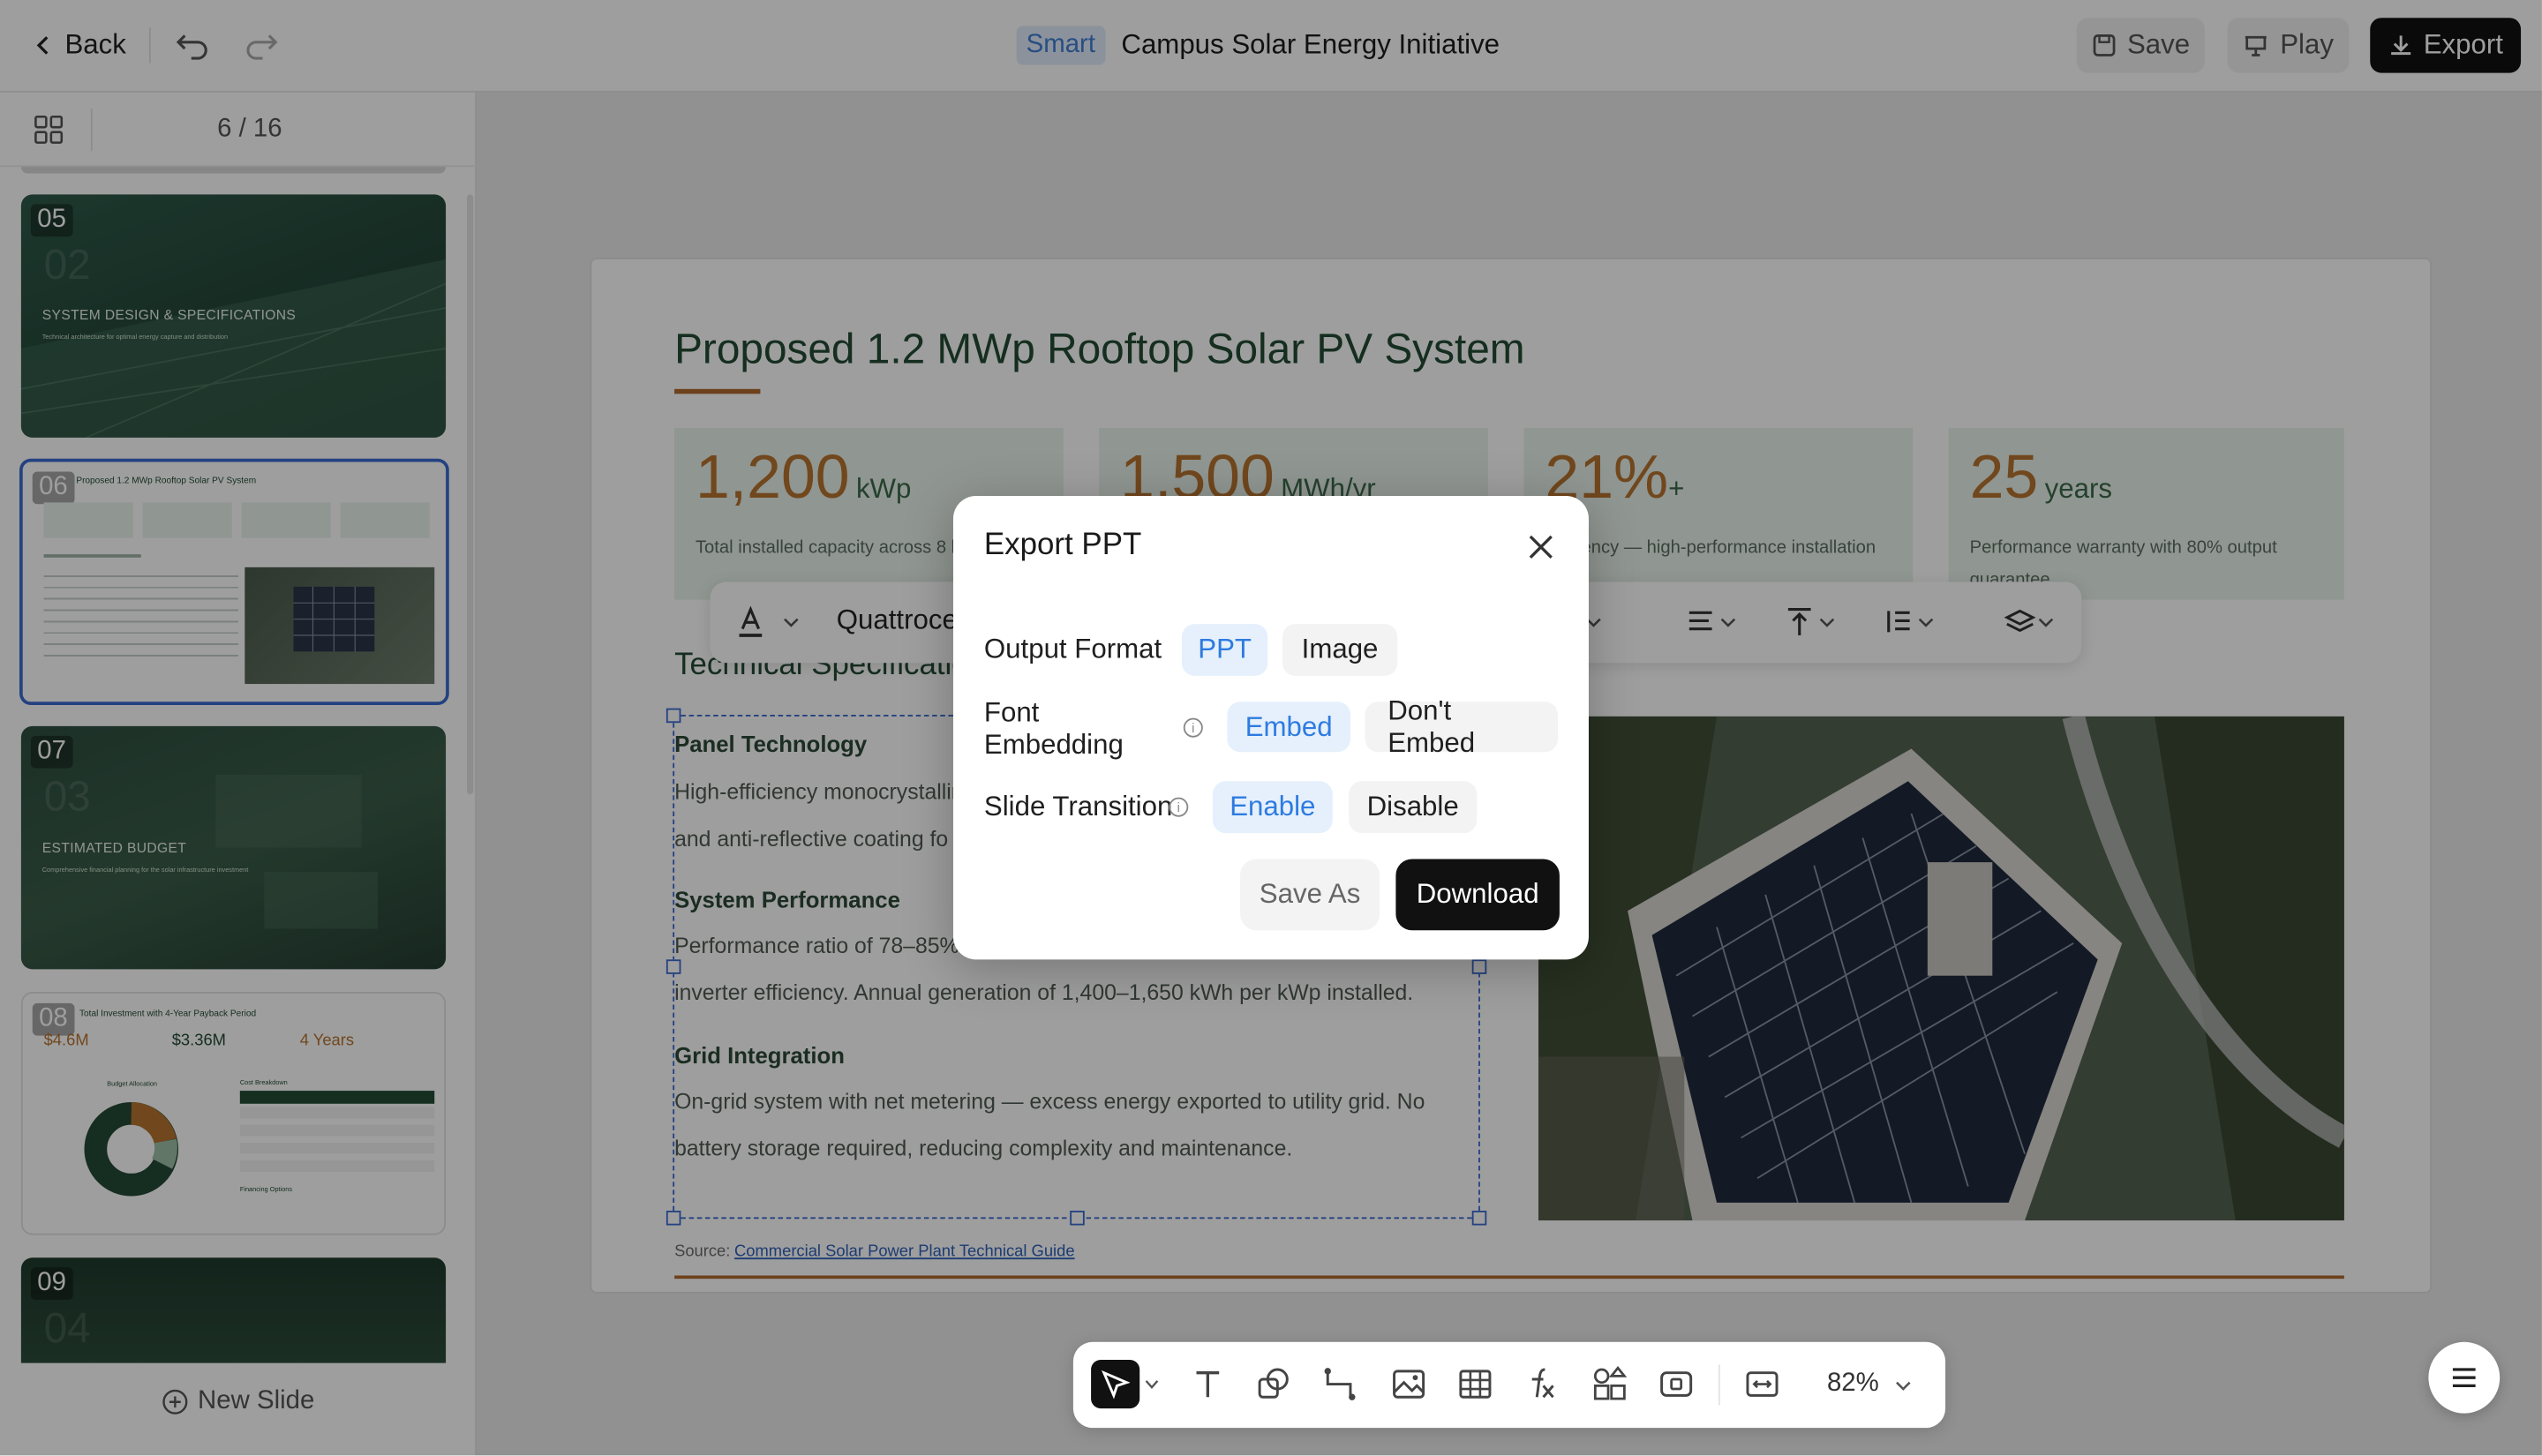 The image size is (2542, 1456). What do you see at coordinates (1208, 1384) in the screenshot?
I see `text-tool-icon` at bounding box center [1208, 1384].